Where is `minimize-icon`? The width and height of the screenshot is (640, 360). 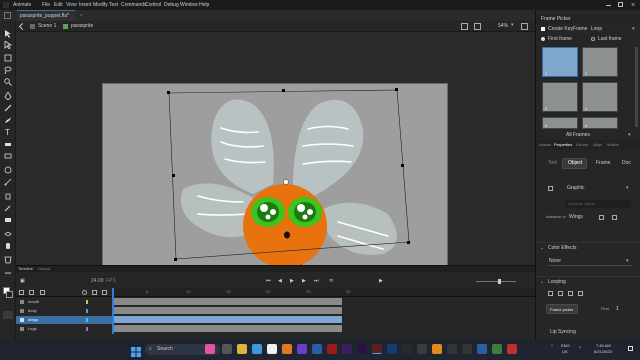 minimize-icon is located at coordinates (608, 5).